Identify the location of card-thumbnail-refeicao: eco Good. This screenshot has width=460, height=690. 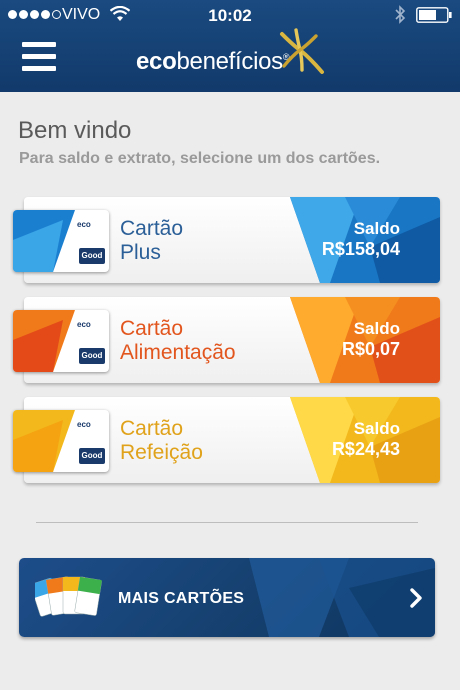
(61, 441).